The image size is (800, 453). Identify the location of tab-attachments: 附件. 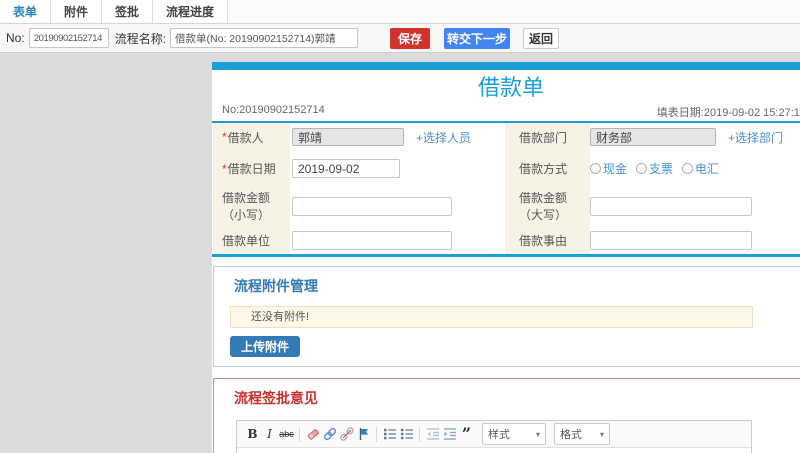
(77, 11).